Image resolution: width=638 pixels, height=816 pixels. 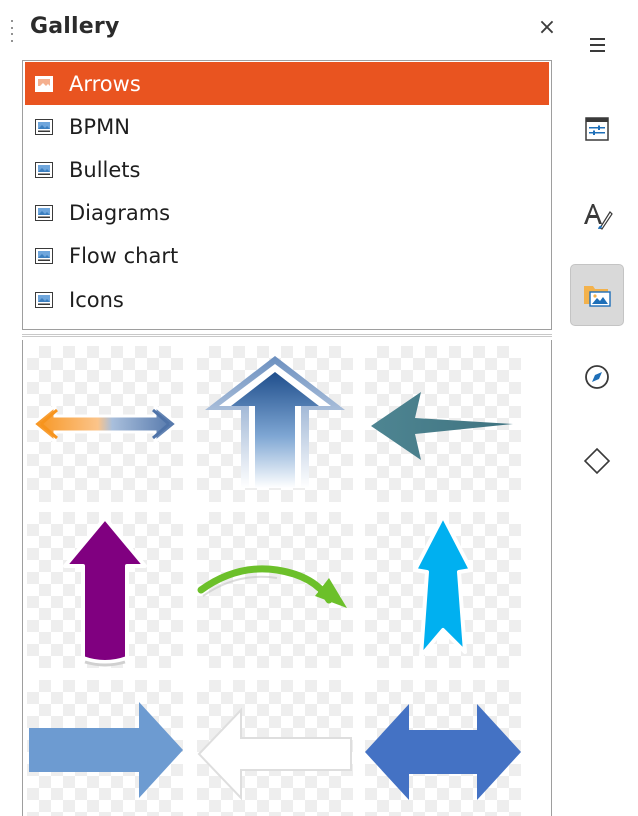 I want to click on theme-item-arrows: Arrows, so click(x=287, y=84).